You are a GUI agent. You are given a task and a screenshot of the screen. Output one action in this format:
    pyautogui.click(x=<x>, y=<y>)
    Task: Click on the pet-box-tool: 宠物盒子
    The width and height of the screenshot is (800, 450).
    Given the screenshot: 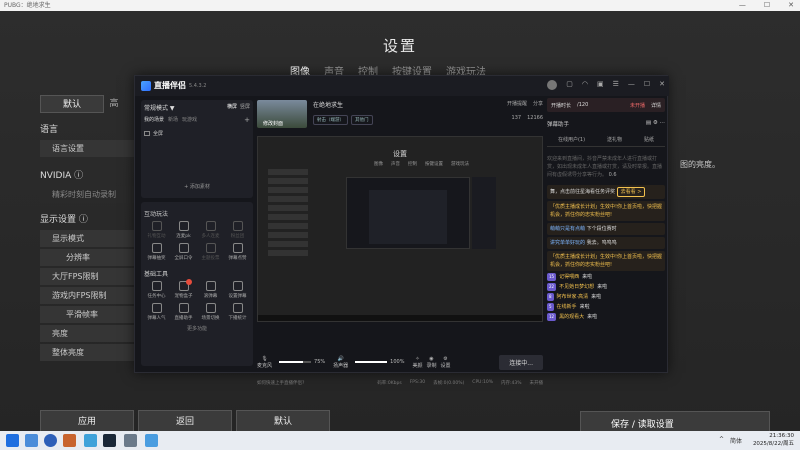 What is the action you would take?
    pyautogui.click(x=183, y=289)
    